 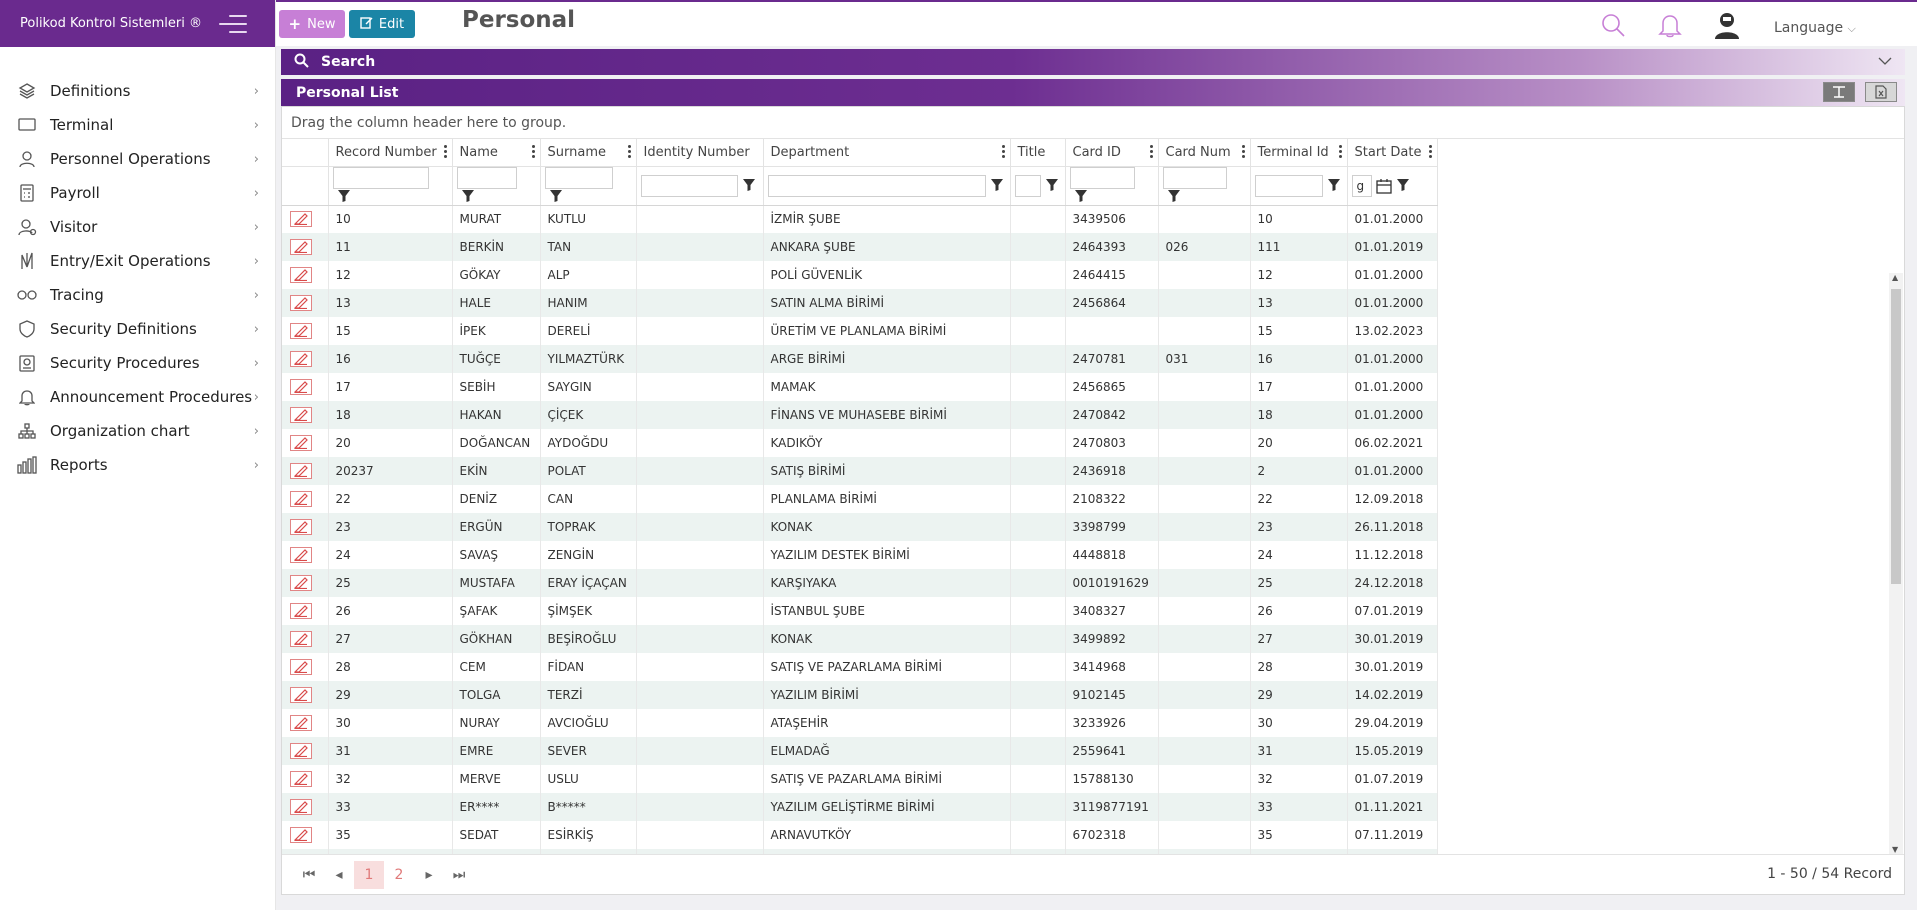 I want to click on sidebar-item-entry-exit-operations: Entry/Exit Operations ›, so click(x=137, y=261).